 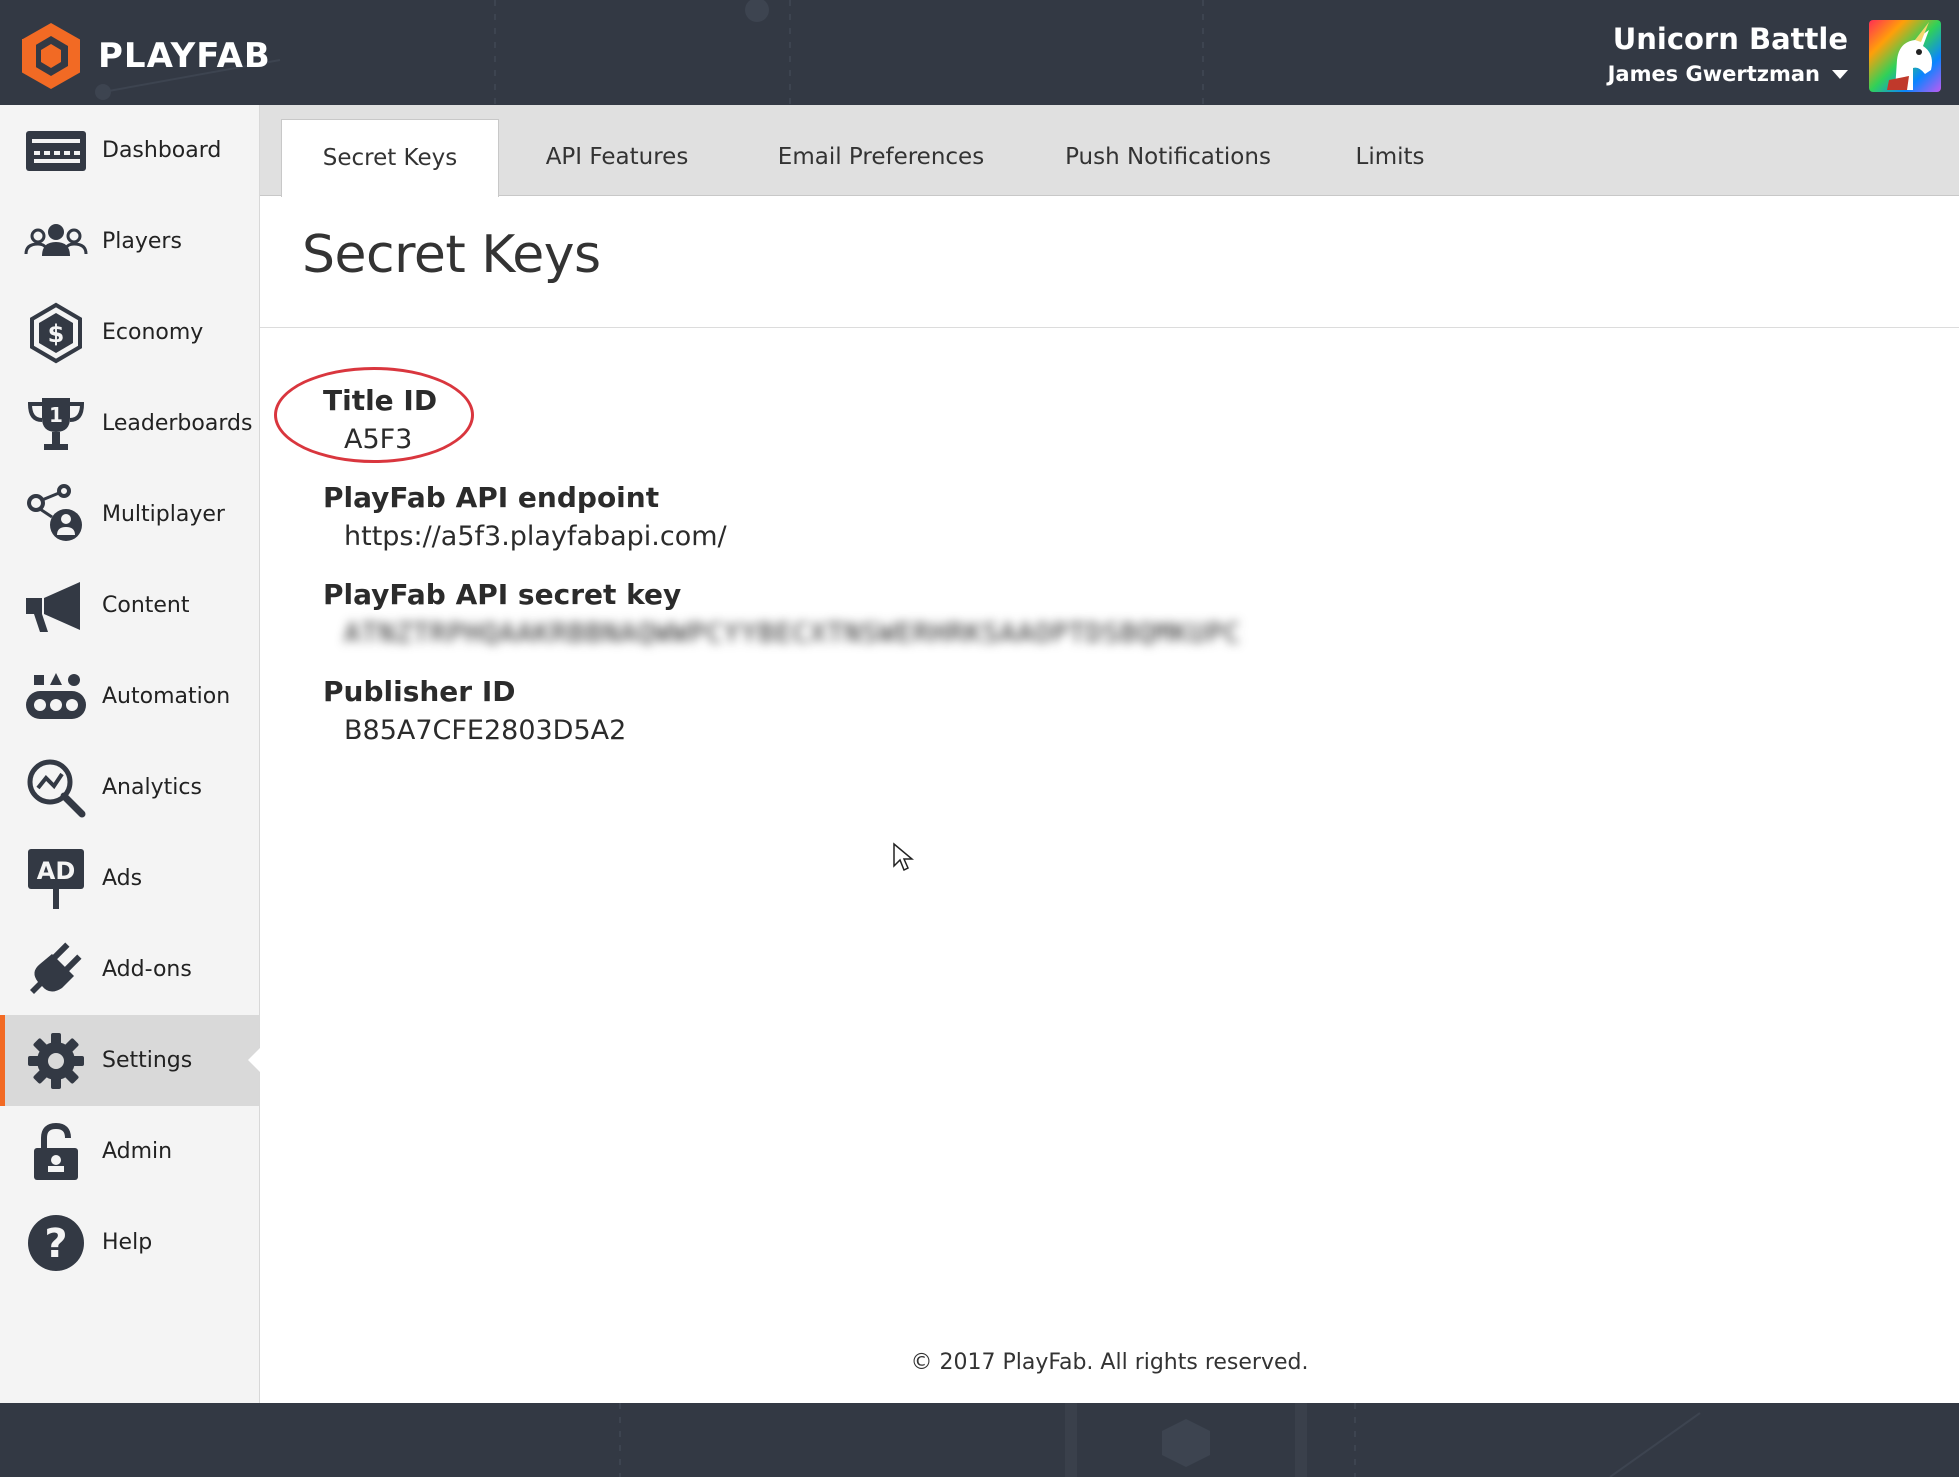 I want to click on sidebar-item-players: Players, so click(x=129, y=241).